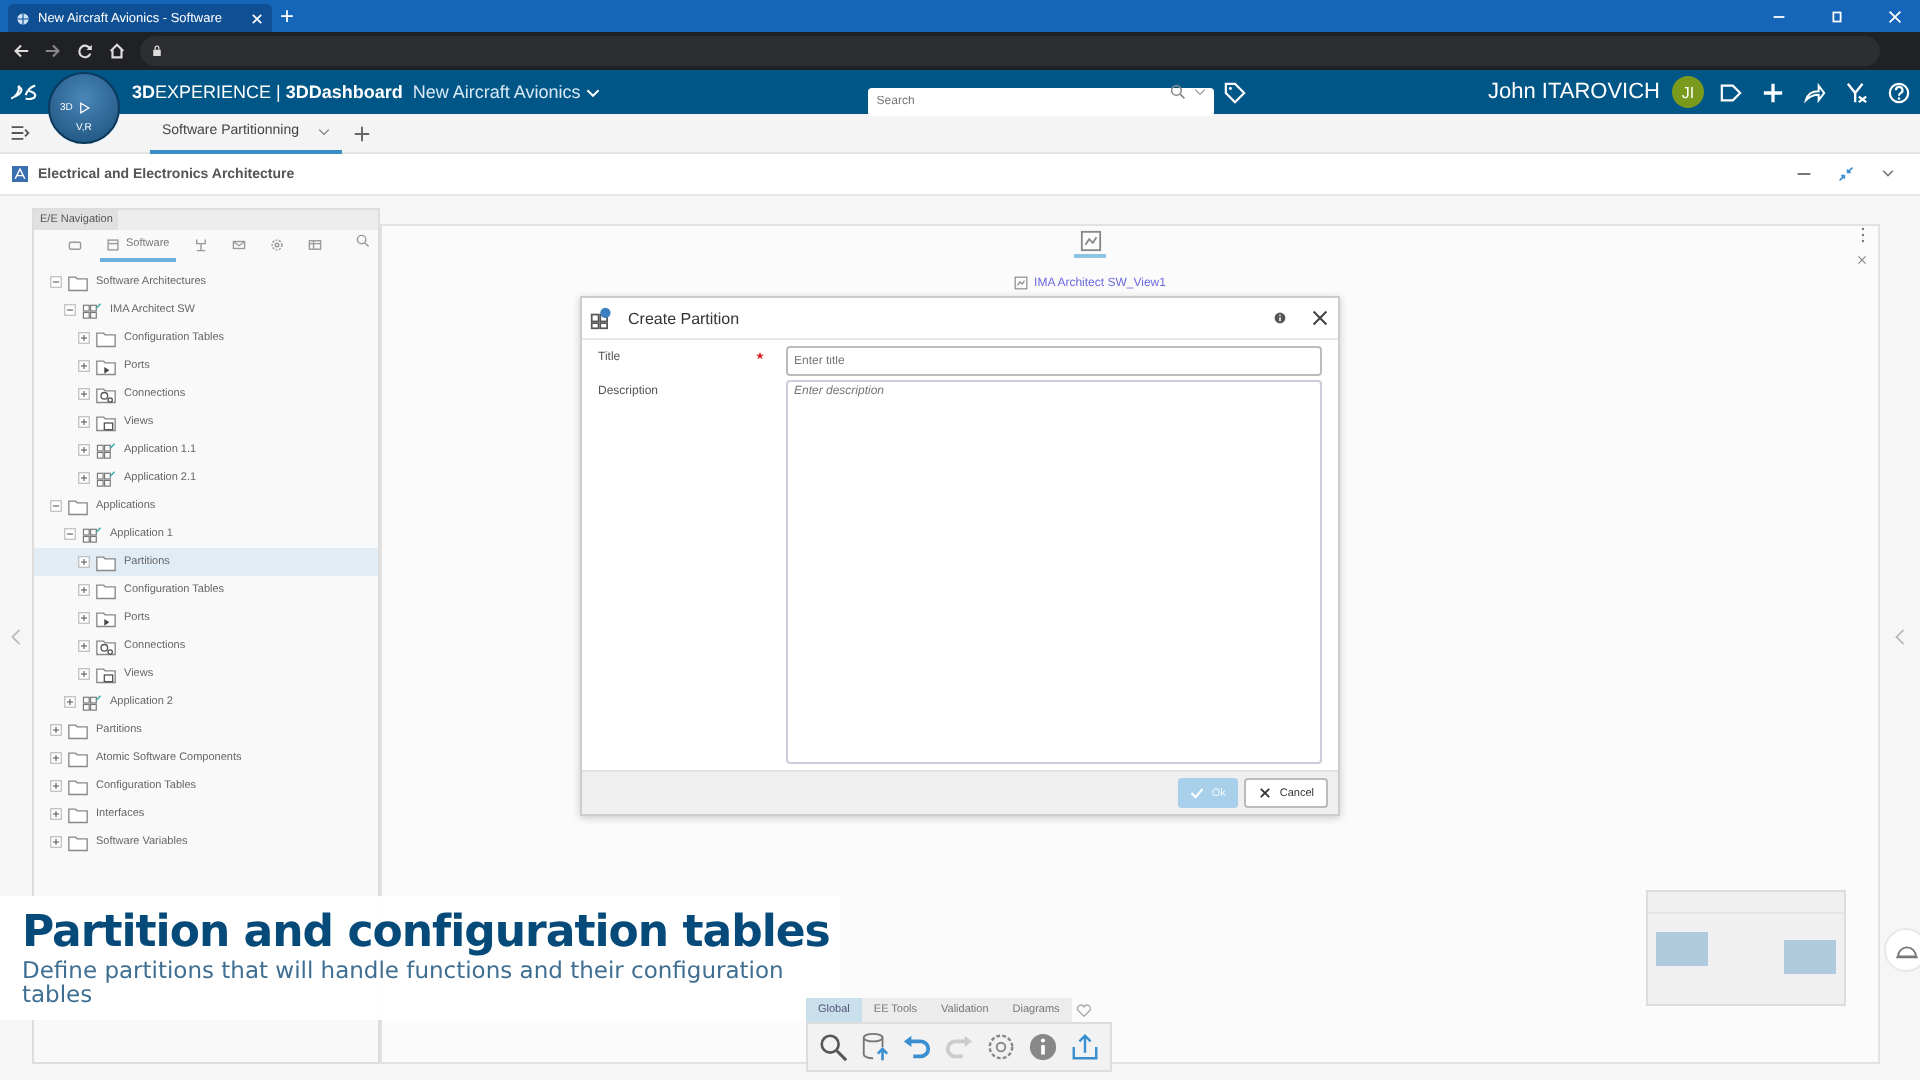 The height and width of the screenshot is (1080, 1920). I want to click on gear-icon, so click(276, 244).